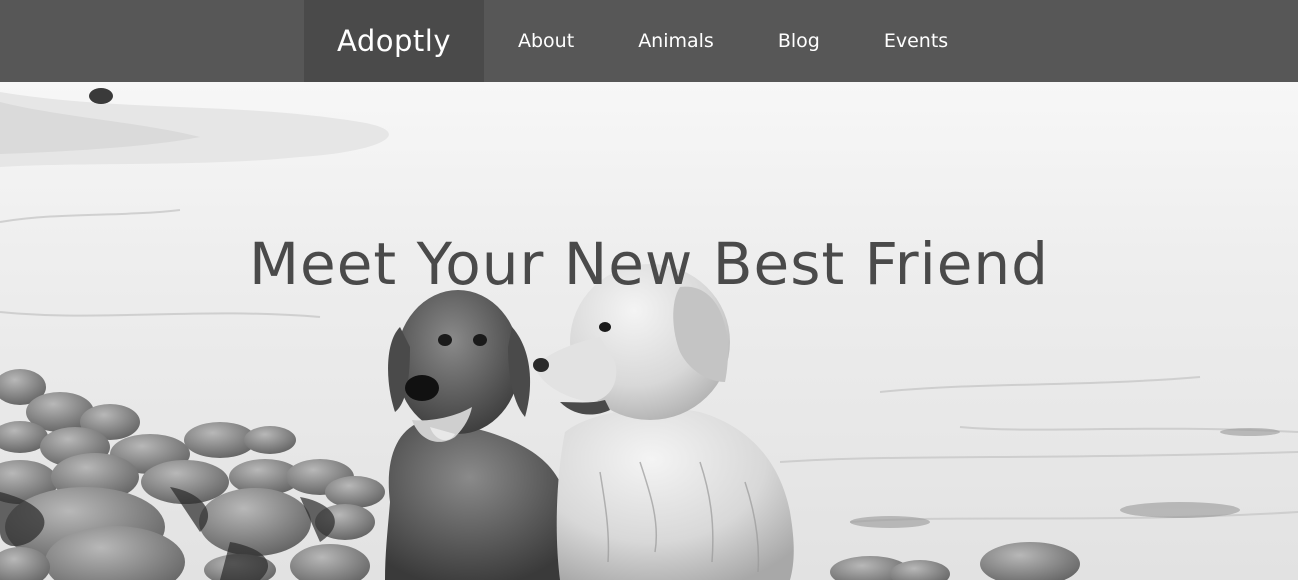 Image resolution: width=1298 pixels, height=580 pixels. Describe the element at coordinates (546, 42) in the screenshot. I see `nav-link-about: About` at that location.